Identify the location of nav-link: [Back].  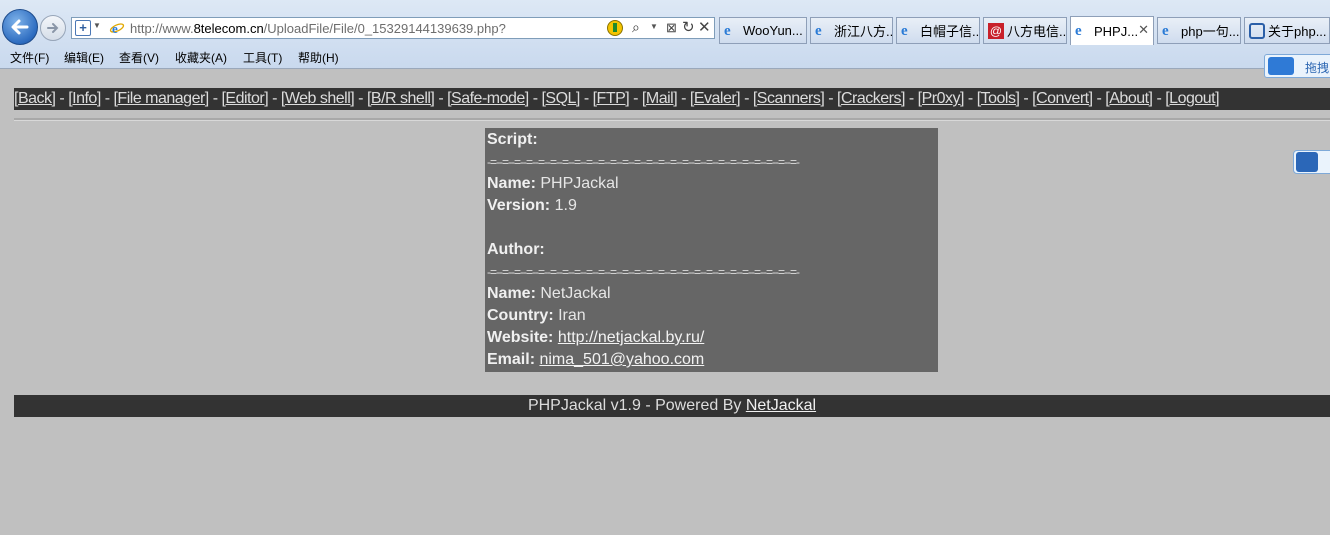
(35, 98).